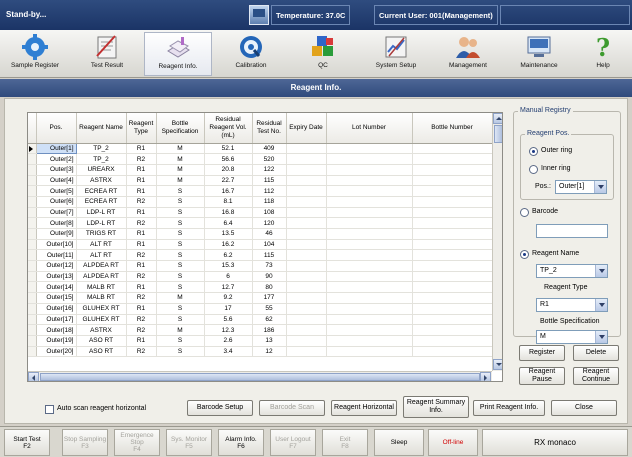 This screenshot has width=632, height=457. I want to click on scroll-down-button, so click(497, 364).